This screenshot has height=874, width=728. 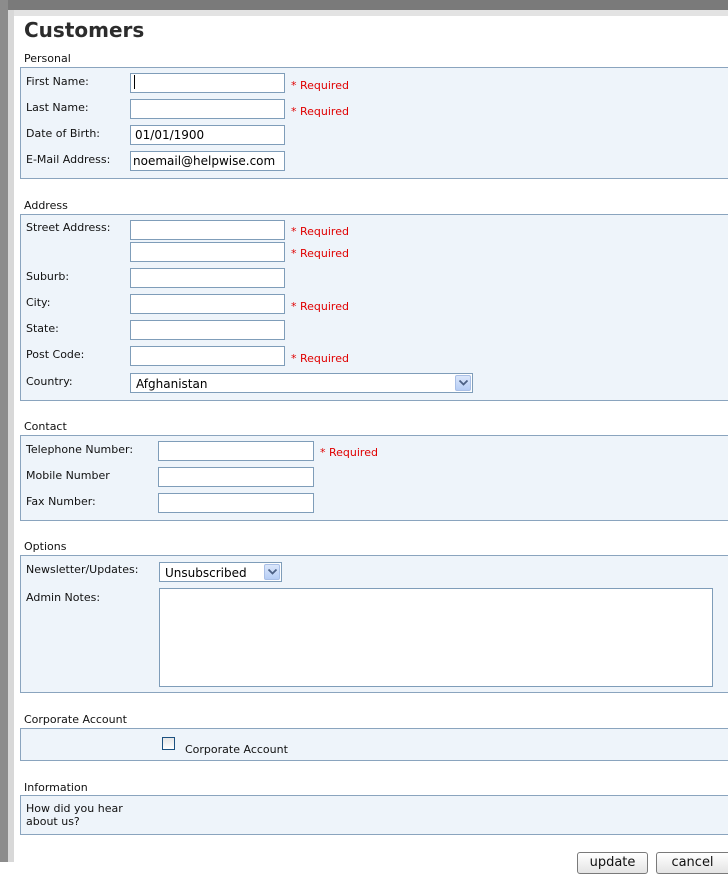 I want to click on telephone-input, so click(x=236, y=451).